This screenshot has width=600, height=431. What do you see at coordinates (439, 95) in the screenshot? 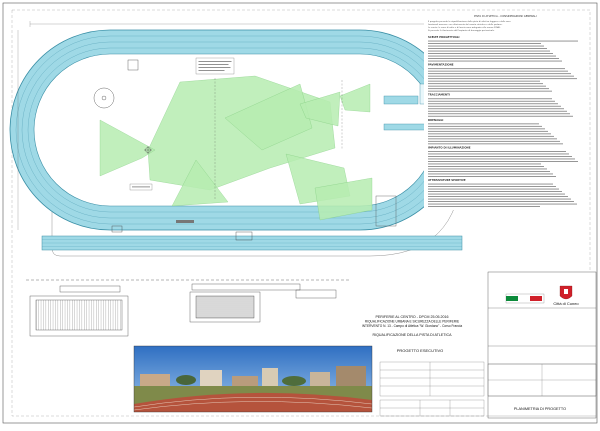
I see `notes-section-heading: TRACCIAMENTI` at bounding box center [439, 95].